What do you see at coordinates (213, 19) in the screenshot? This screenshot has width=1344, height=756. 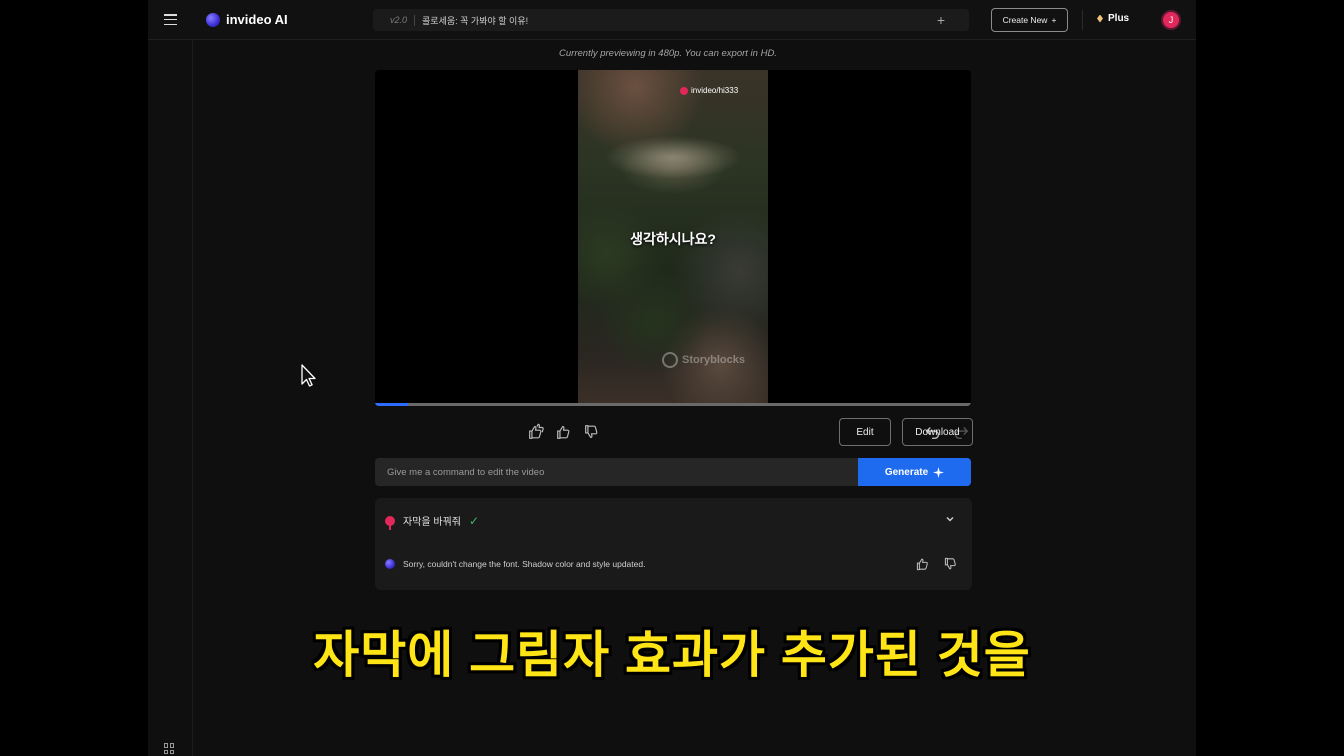 I see `logo-icon` at bounding box center [213, 19].